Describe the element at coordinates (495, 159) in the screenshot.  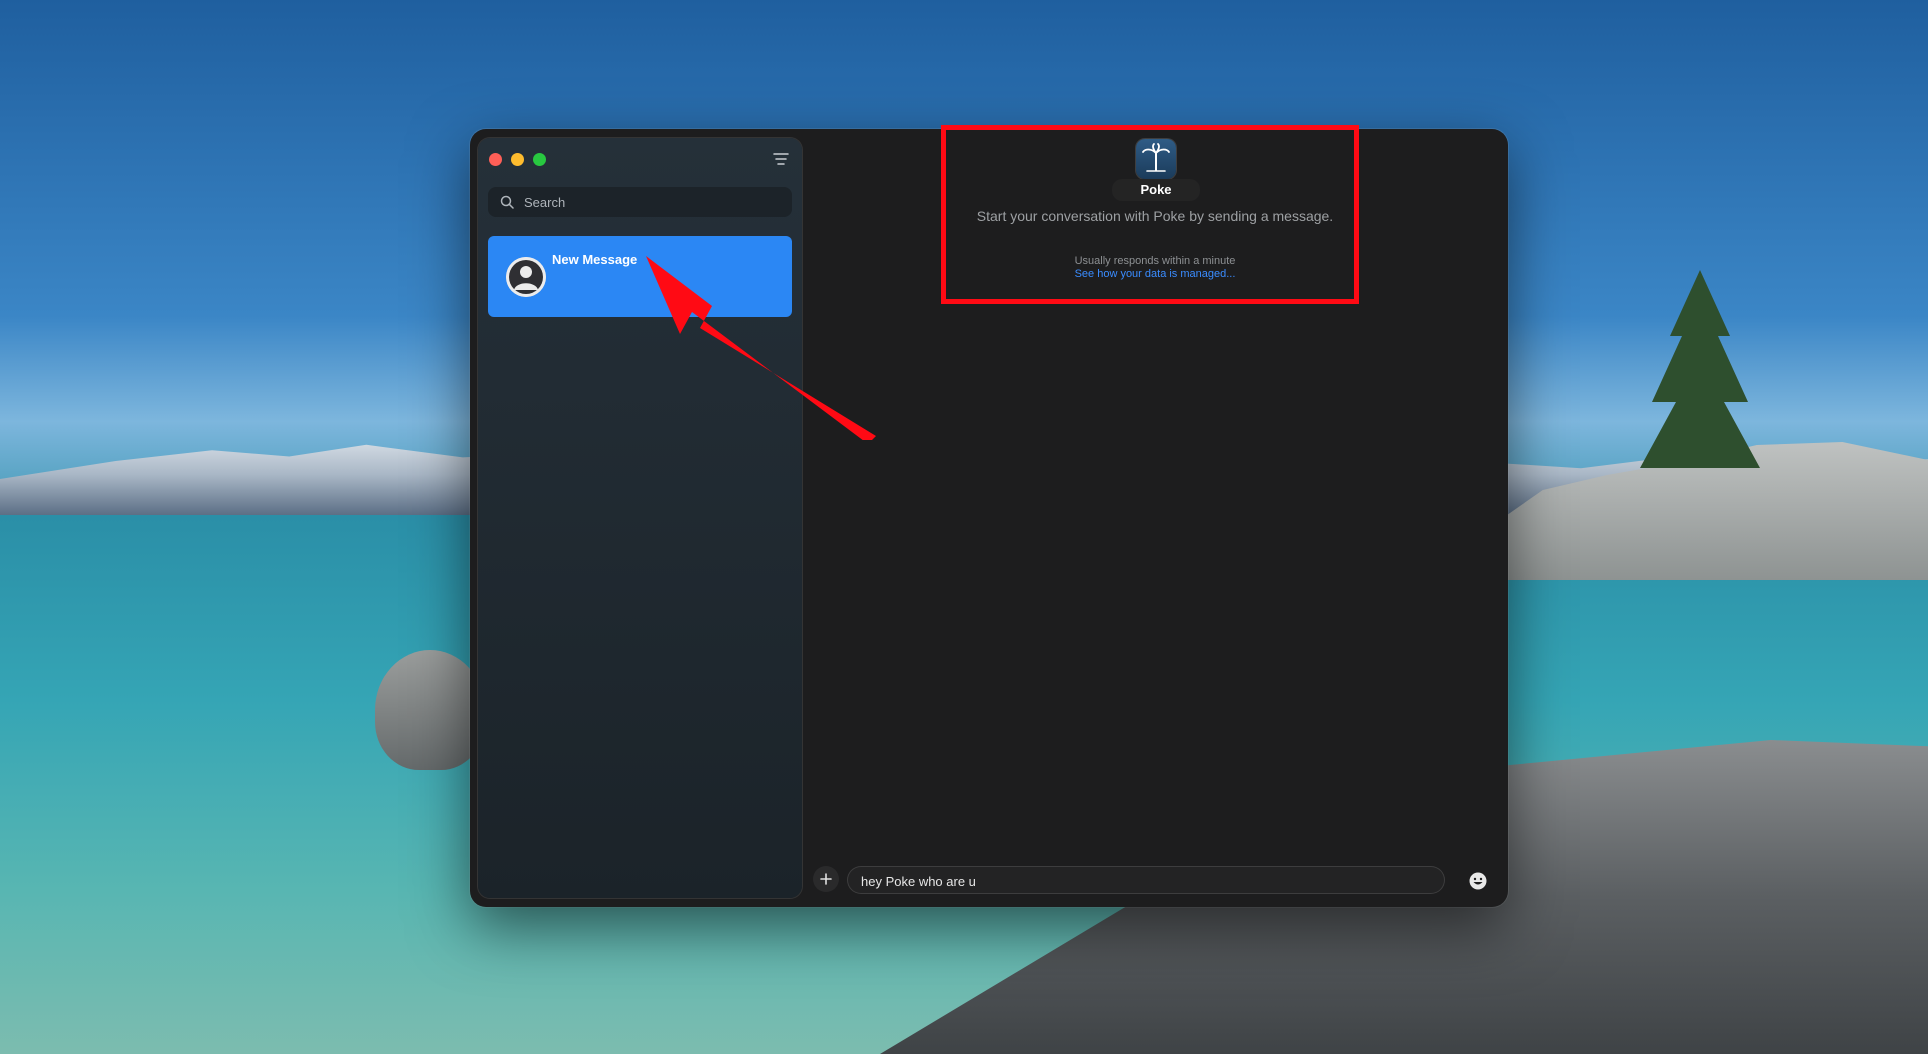
I see `close-button` at that location.